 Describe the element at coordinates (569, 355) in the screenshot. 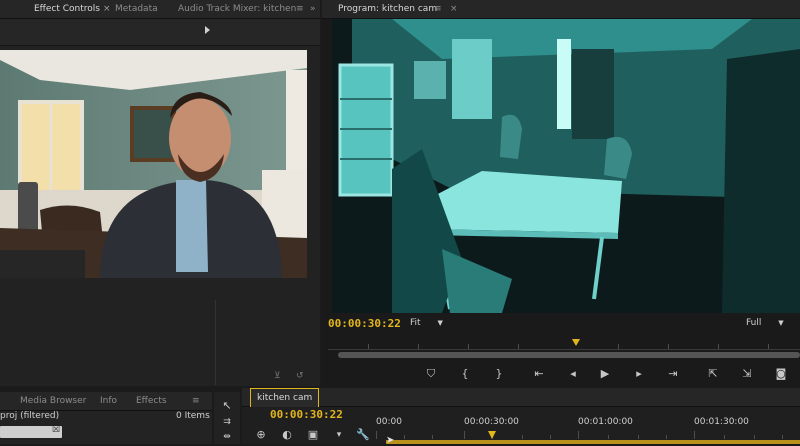

I see `program-zoom-scrollbar` at that location.